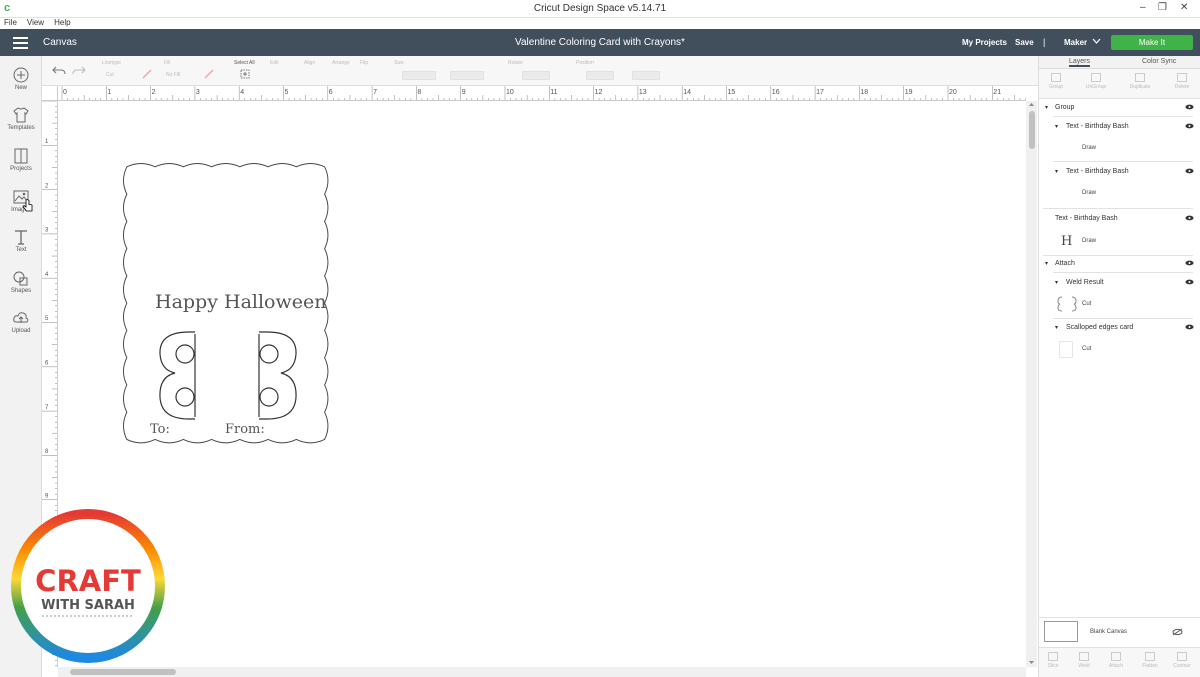 The width and height of the screenshot is (1200, 677). What do you see at coordinates (600, 23) in the screenshot?
I see `menu-bar: File View Help` at bounding box center [600, 23].